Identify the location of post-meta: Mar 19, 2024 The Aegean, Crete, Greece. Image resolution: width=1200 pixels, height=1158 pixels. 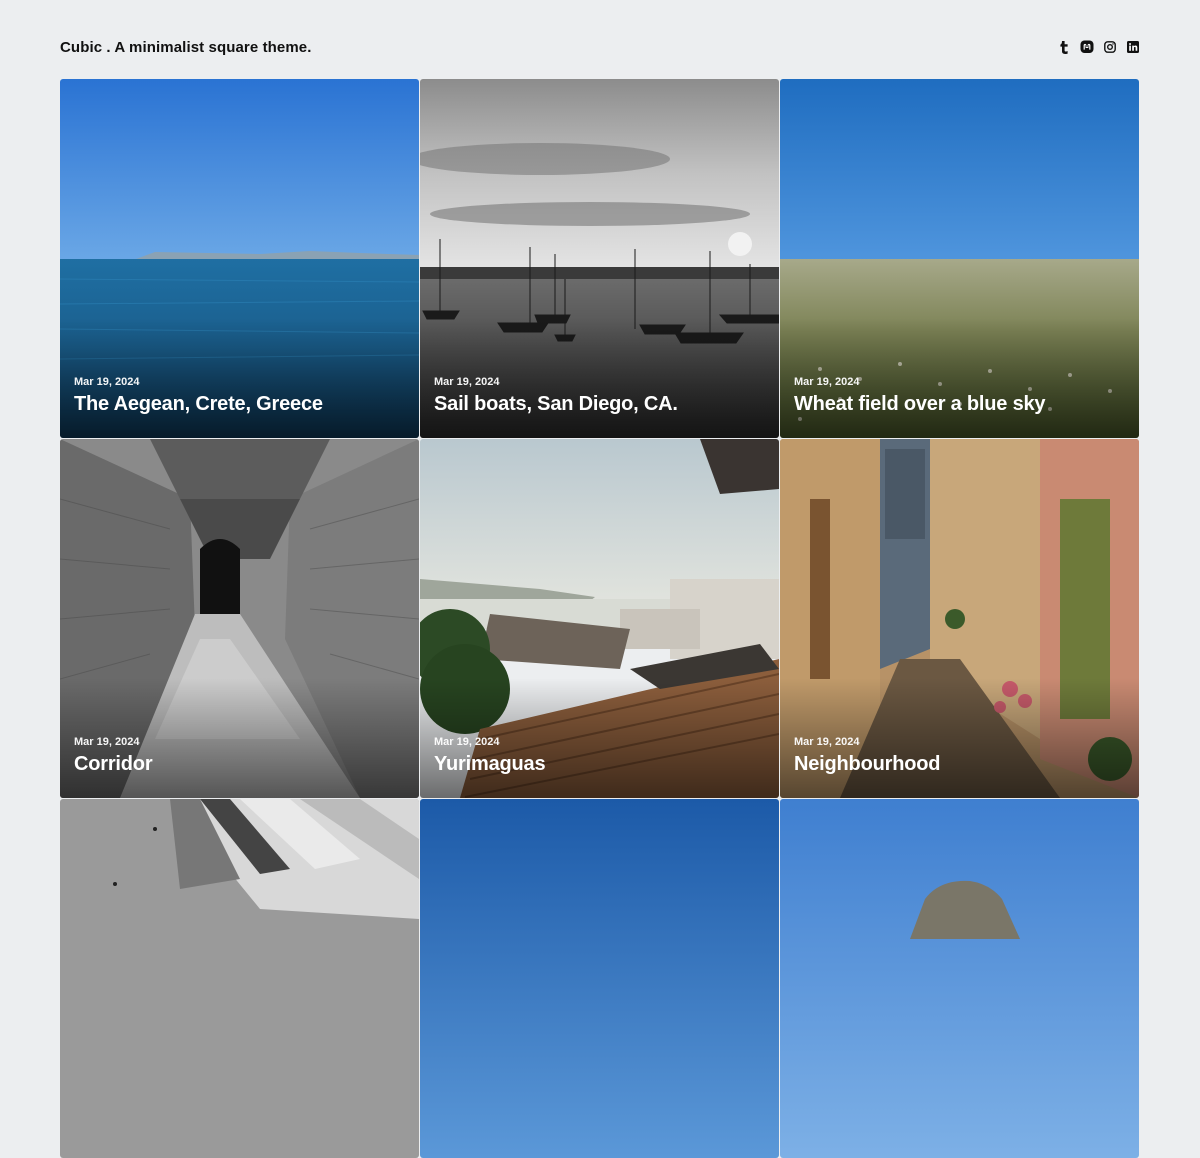
(198, 396).